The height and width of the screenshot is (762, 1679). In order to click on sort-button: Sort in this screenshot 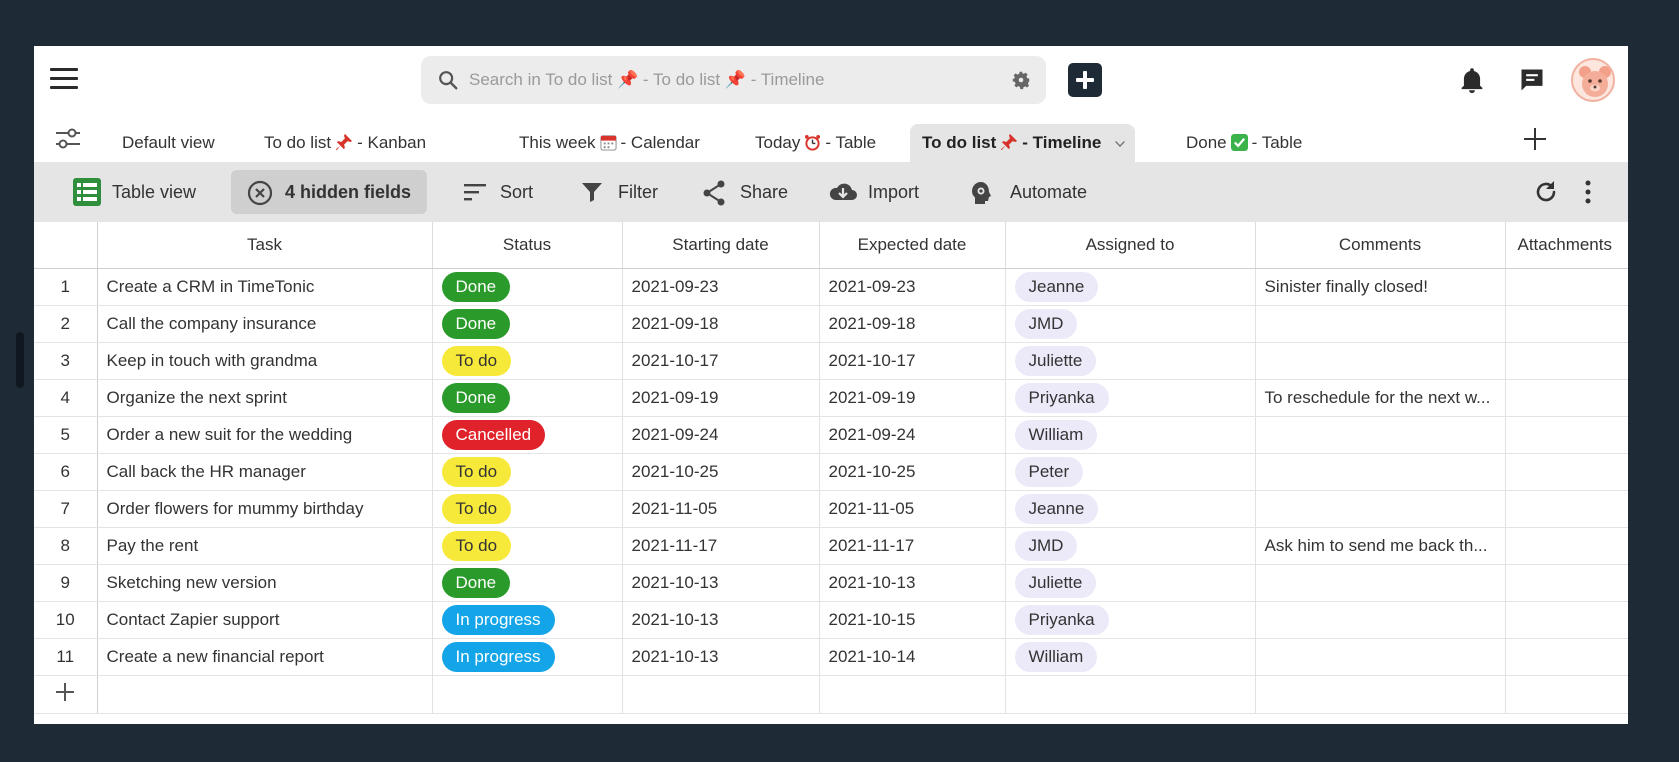, I will do `click(497, 192)`.